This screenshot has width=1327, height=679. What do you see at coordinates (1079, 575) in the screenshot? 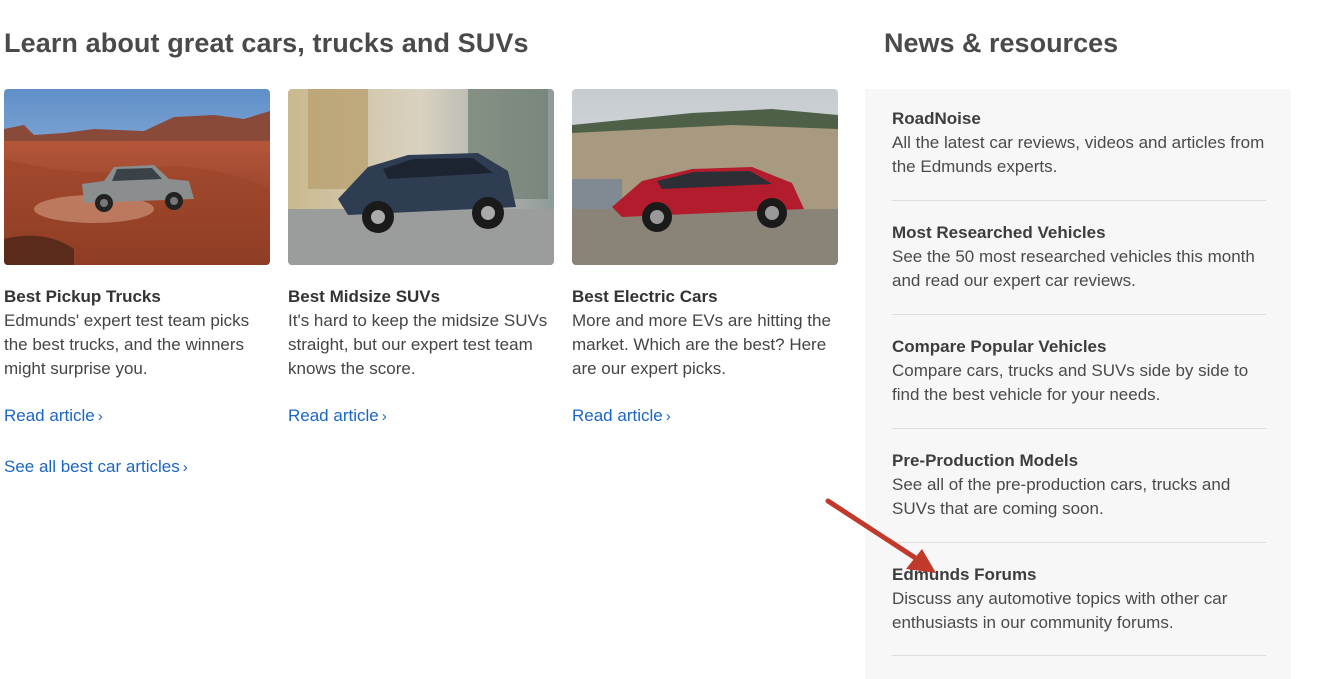
I see `news-item-title: Edmunds Forums` at bounding box center [1079, 575].